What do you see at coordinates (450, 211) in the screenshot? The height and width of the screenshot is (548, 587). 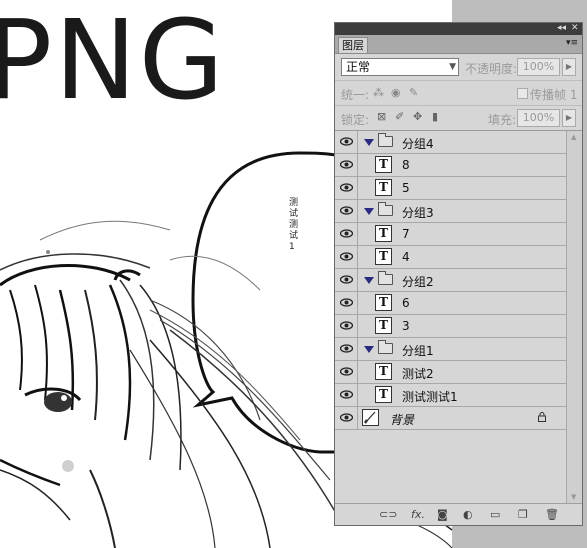 I see `layer-row: 分组3` at bounding box center [450, 211].